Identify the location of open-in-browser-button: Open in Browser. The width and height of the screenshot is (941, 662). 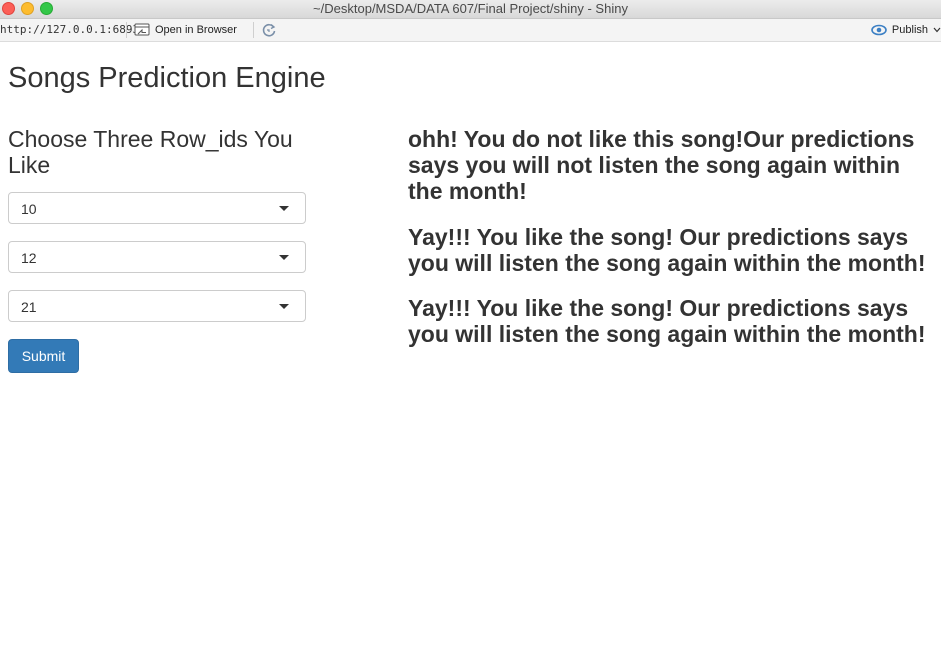
(185, 30).